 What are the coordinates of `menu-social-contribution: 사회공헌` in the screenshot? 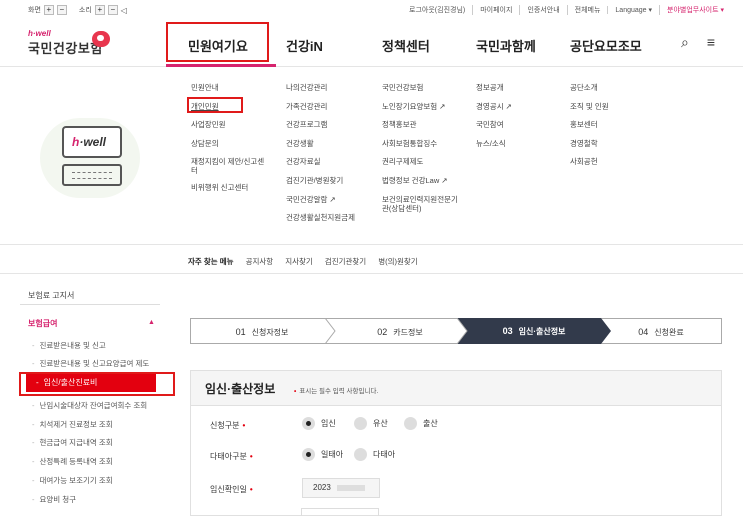 It's located at (589, 166).